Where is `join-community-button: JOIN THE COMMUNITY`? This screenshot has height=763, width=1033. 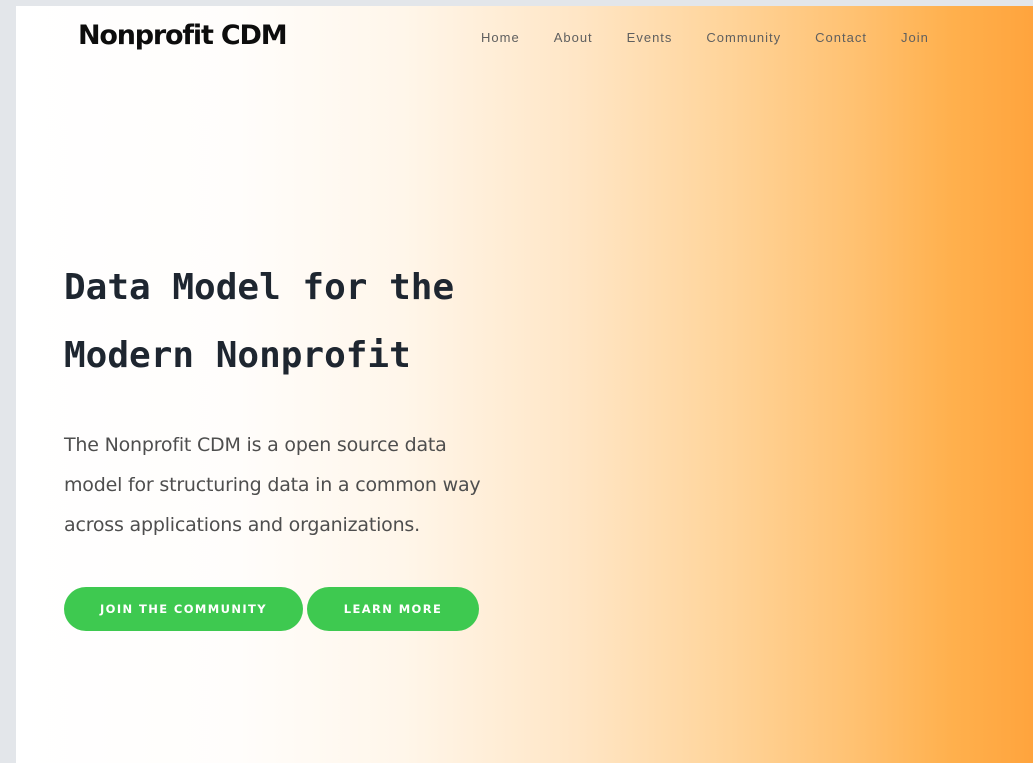
join-community-button: JOIN THE COMMUNITY is located at coordinates (183, 609).